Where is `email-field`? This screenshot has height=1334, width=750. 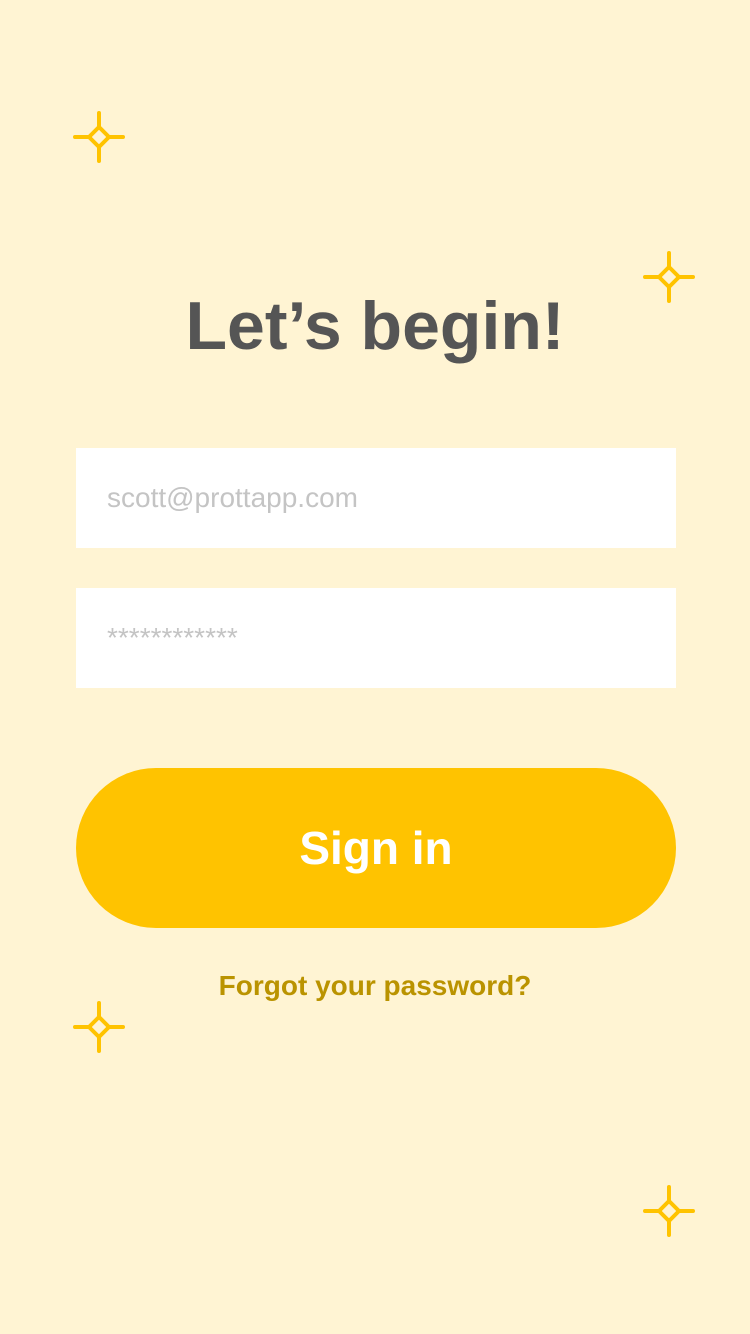
email-field is located at coordinates (376, 498).